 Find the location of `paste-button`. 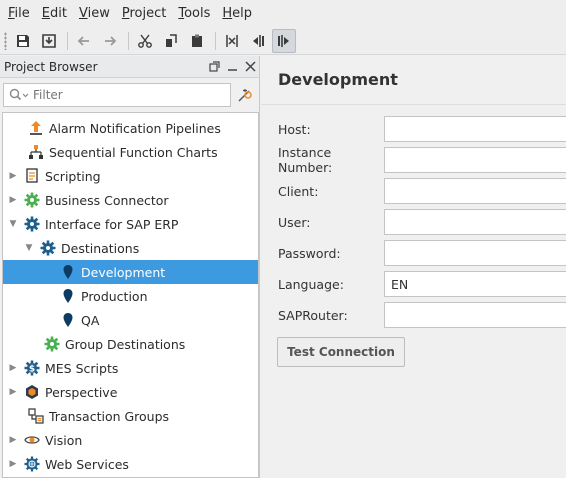

paste-button is located at coordinates (197, 41).